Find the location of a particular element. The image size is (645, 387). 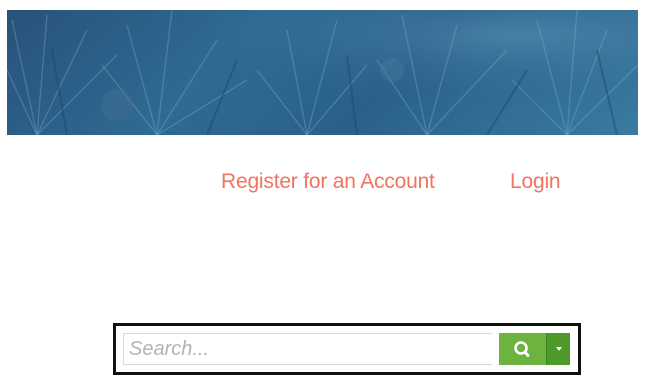

search-options-dropdown is located at coordinates (558, 349).